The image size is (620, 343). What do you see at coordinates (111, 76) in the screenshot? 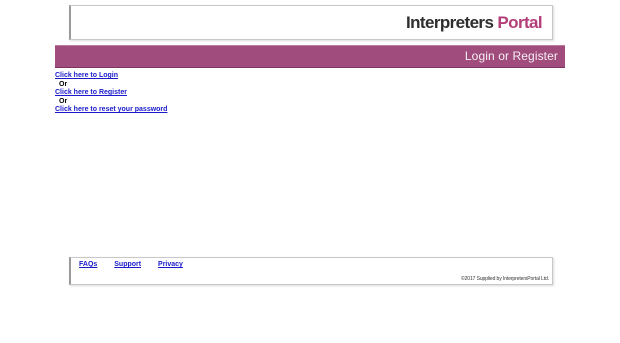
I see `login-link: Click here to Login` at bounding box center [111, 76].